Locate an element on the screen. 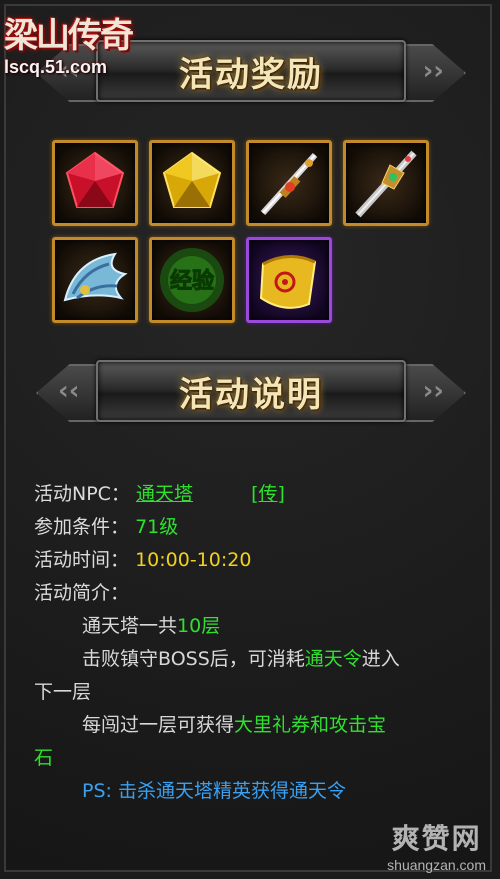 The width and height of the screenshot is (500, 879). npc-link: 通天塔 is located at coordinates (164, 494).